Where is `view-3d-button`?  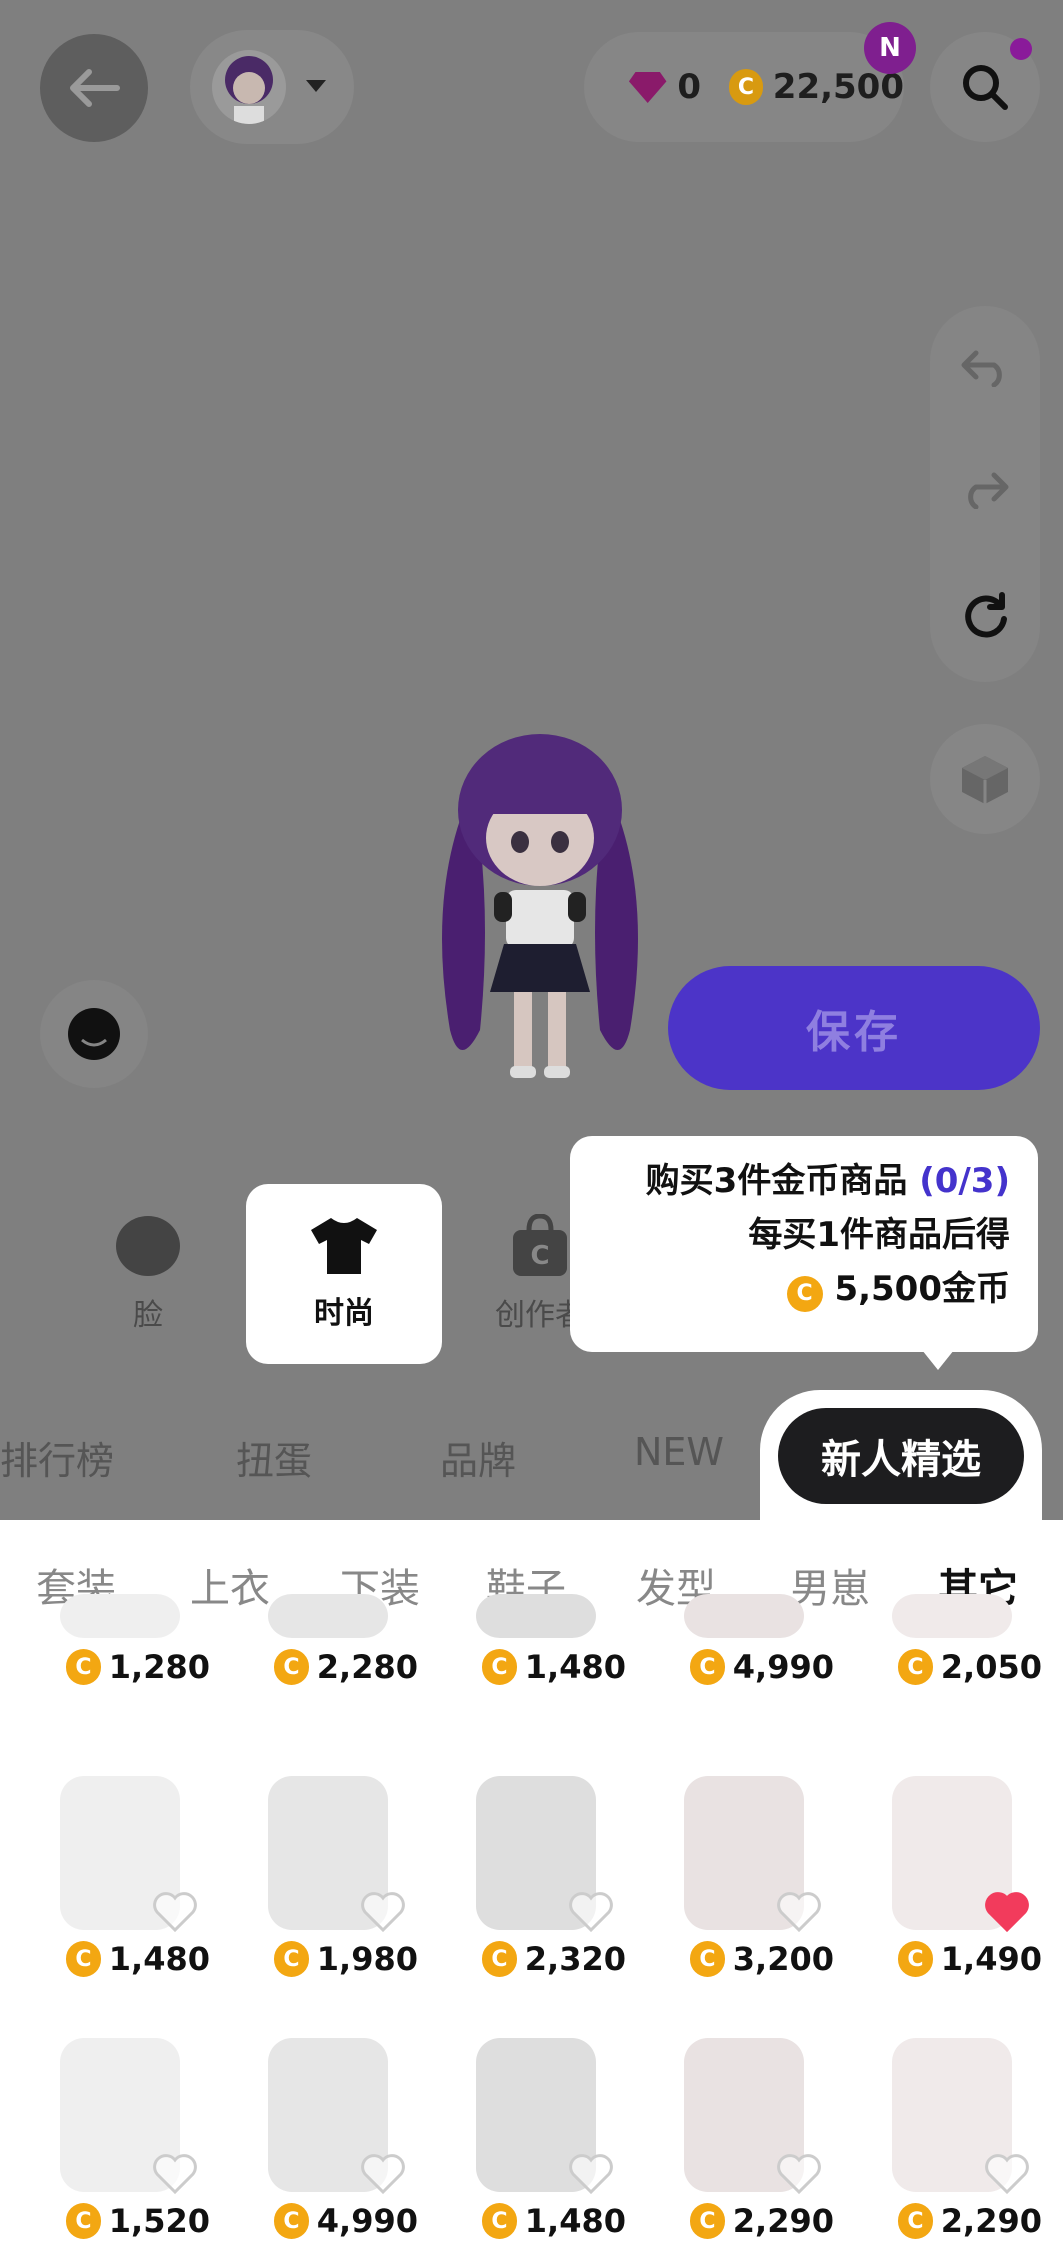
view-3d-button is located at coordinates (985, 779).